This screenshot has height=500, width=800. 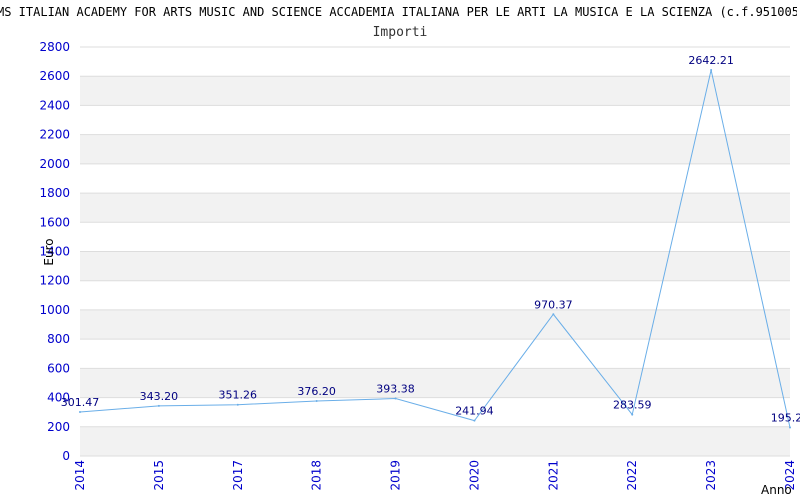 I want to click on data-label: 970.37, so click(x=553, y=304).